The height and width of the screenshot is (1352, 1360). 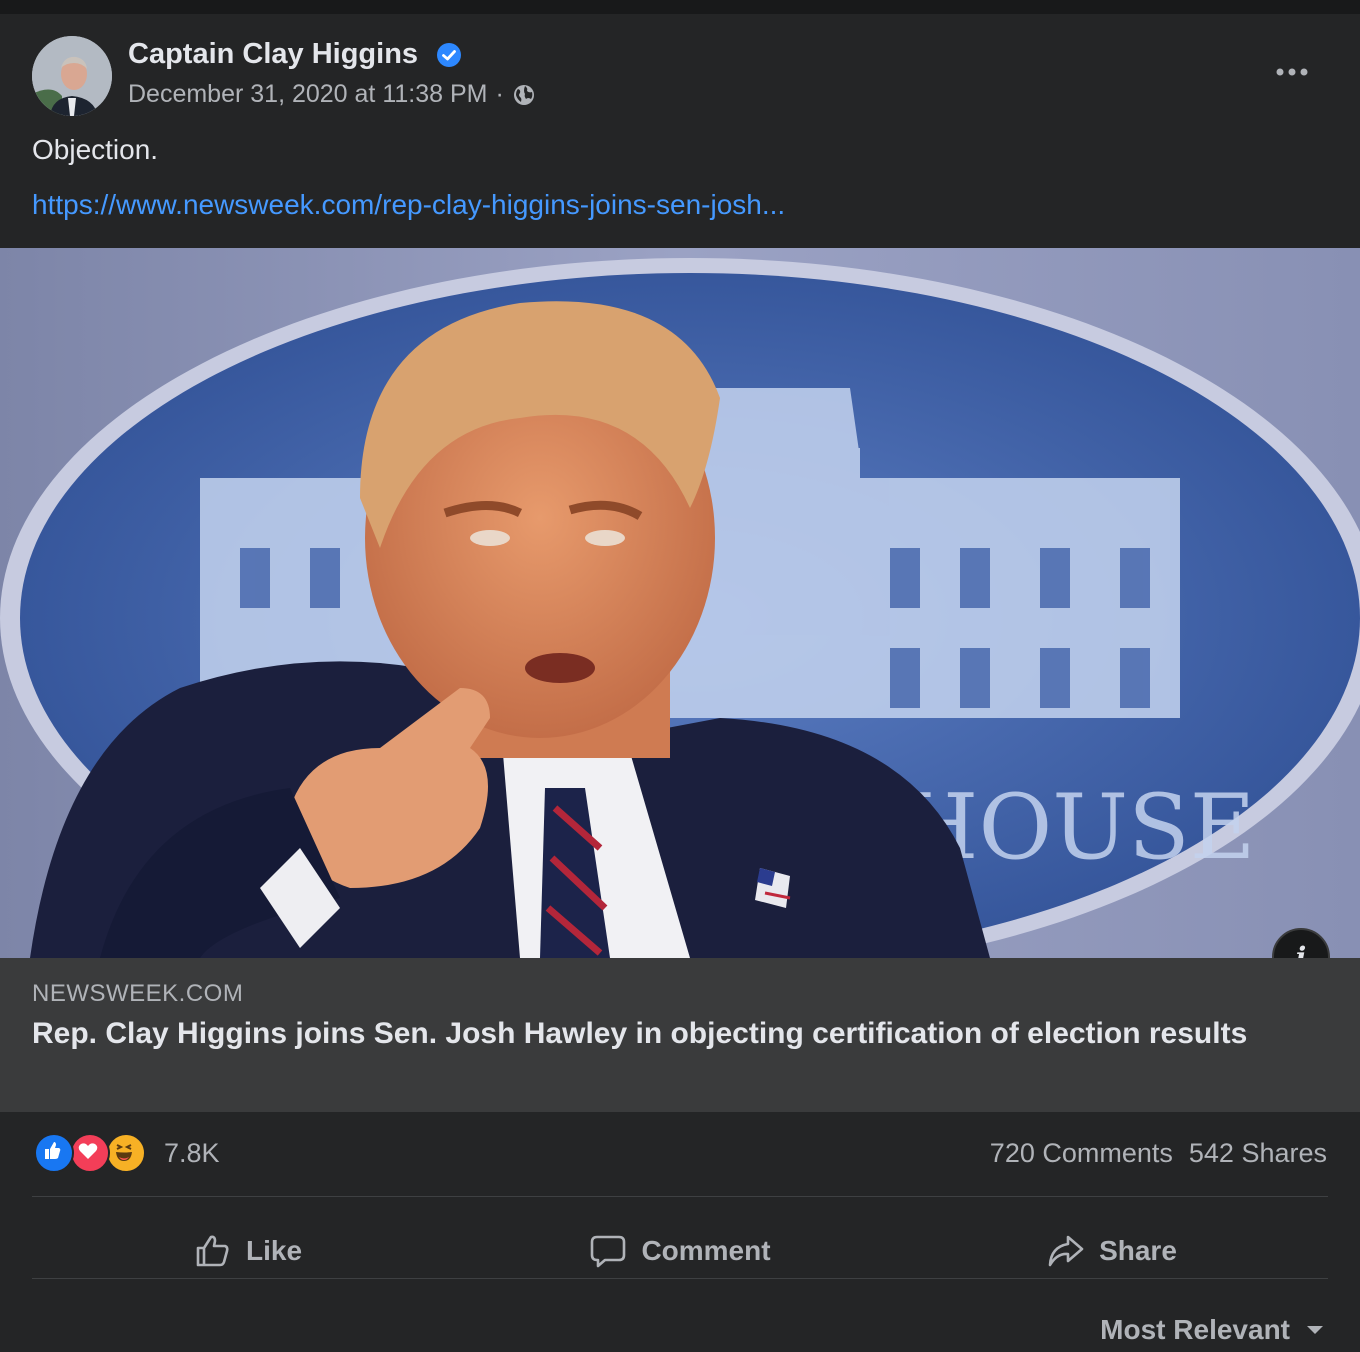 What do you see at coordinates (1315, 1330) in the screenshot?
I see `caret-down-icon` at bounding box center [1315, 1330].